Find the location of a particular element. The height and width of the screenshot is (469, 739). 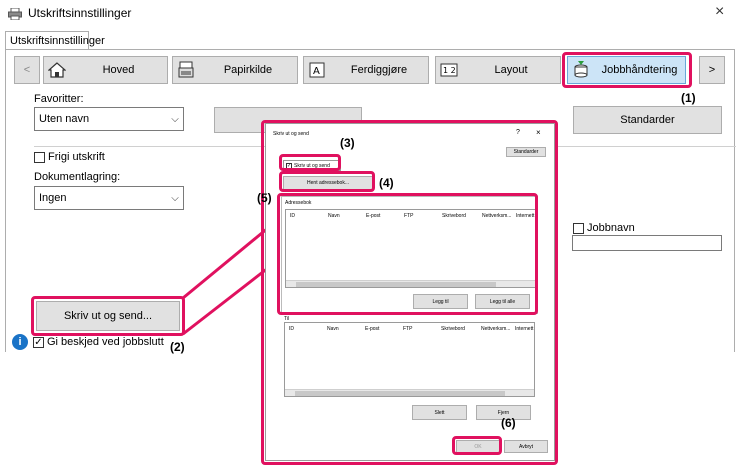

col-internet: Internett is located at coordinates (524, 329).